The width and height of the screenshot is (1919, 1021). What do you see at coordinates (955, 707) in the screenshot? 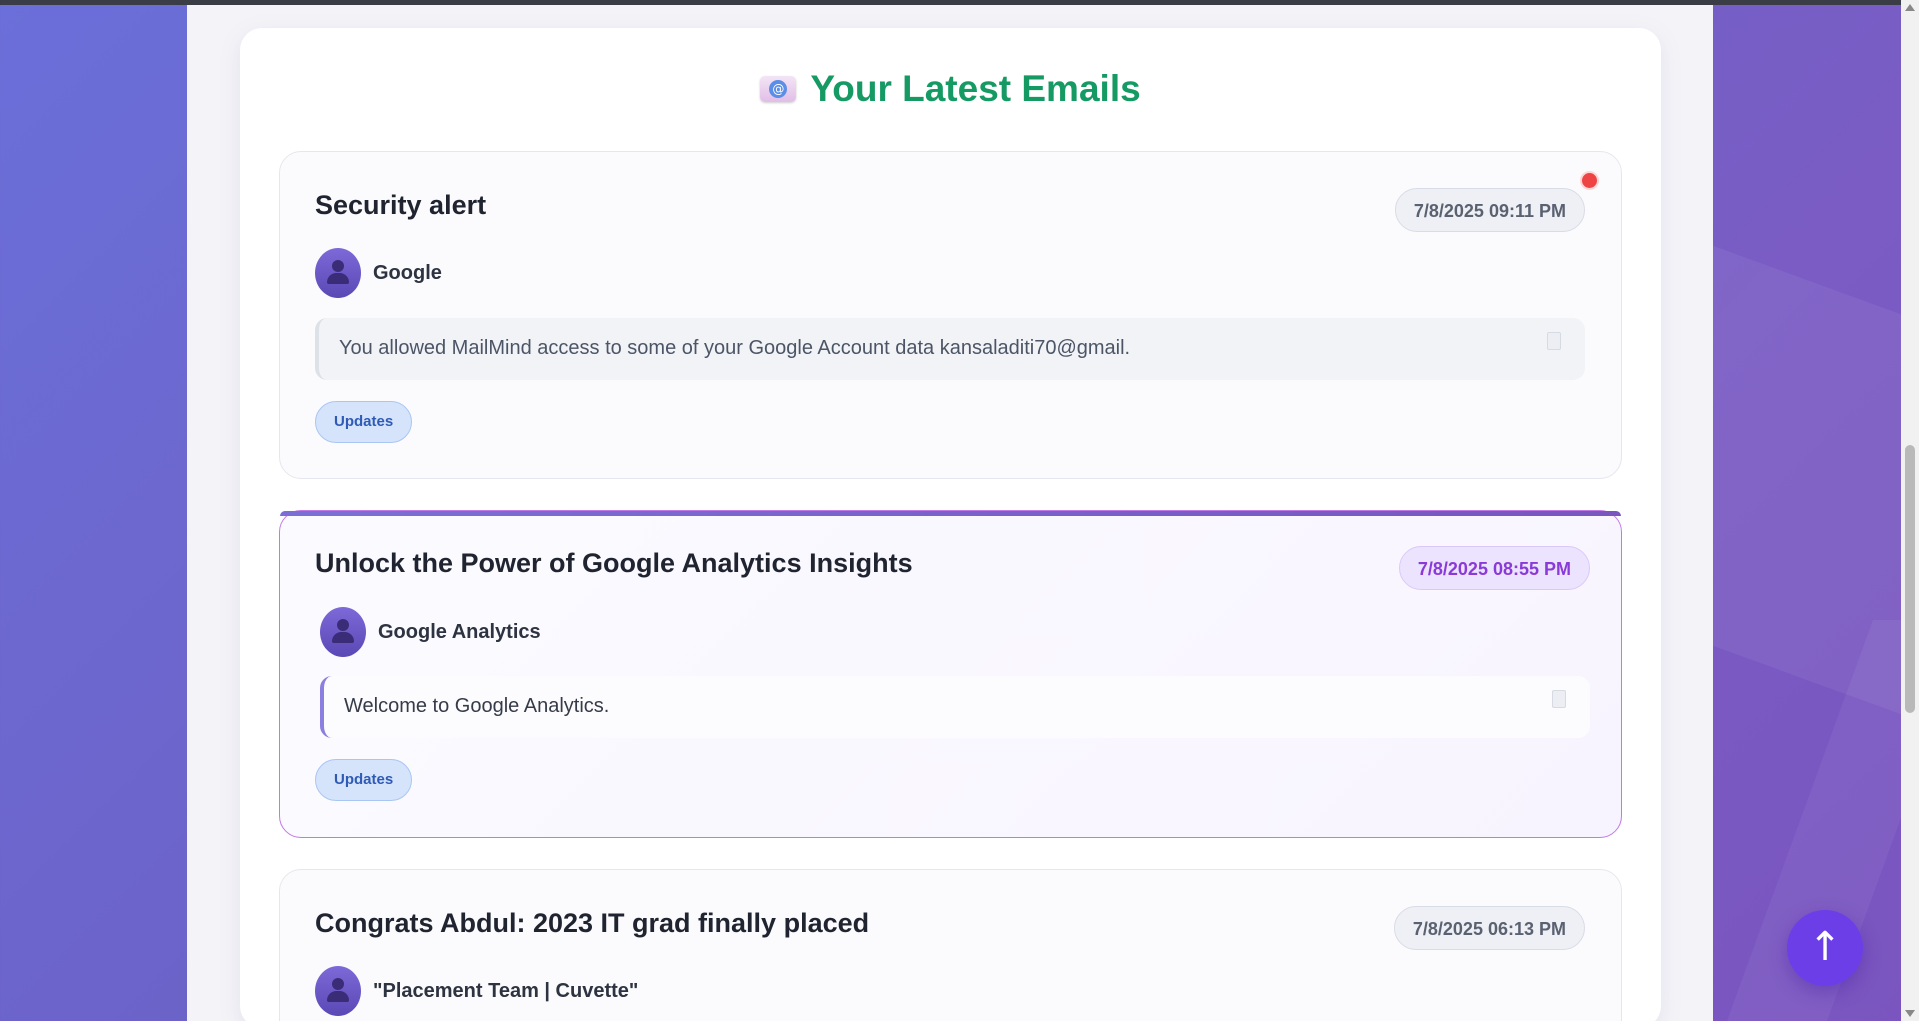
I see `email-snippet: Welcome to Google Analytics.` at bounding box center [955, 707].